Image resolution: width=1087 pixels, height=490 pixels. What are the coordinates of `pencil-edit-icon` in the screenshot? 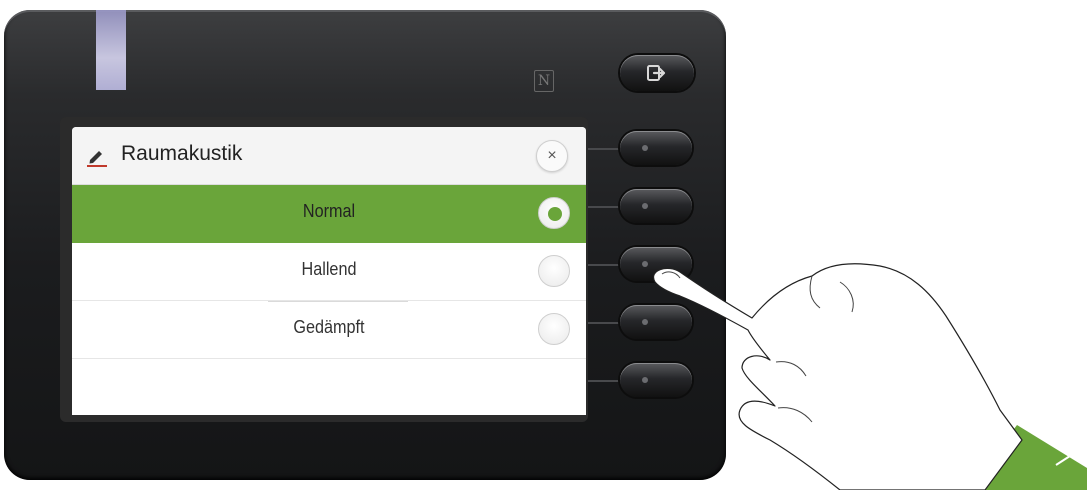 It's located at (97, 159).